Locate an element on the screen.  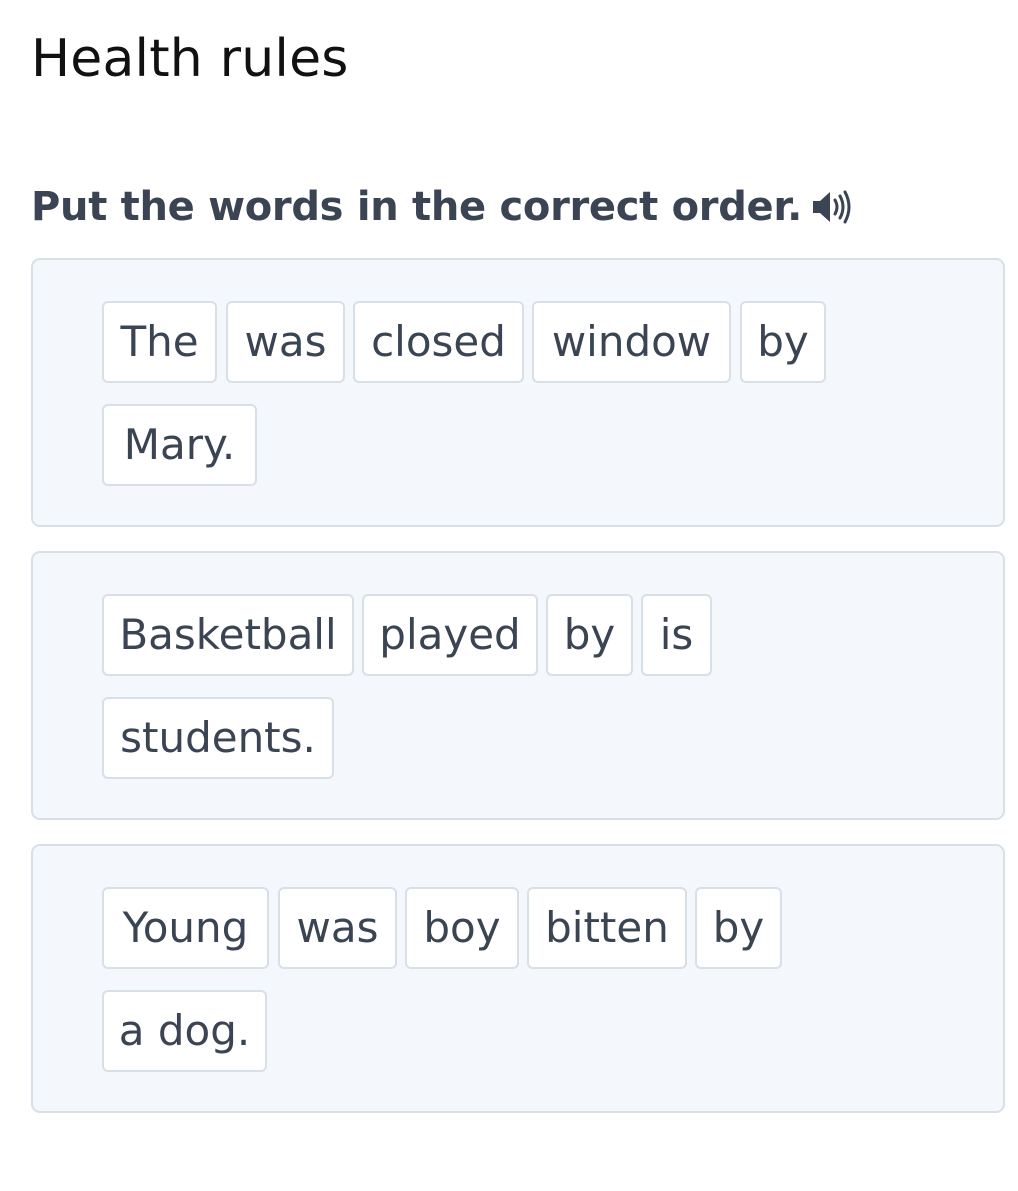
word-tile: The is located at coordinates (159, 342).